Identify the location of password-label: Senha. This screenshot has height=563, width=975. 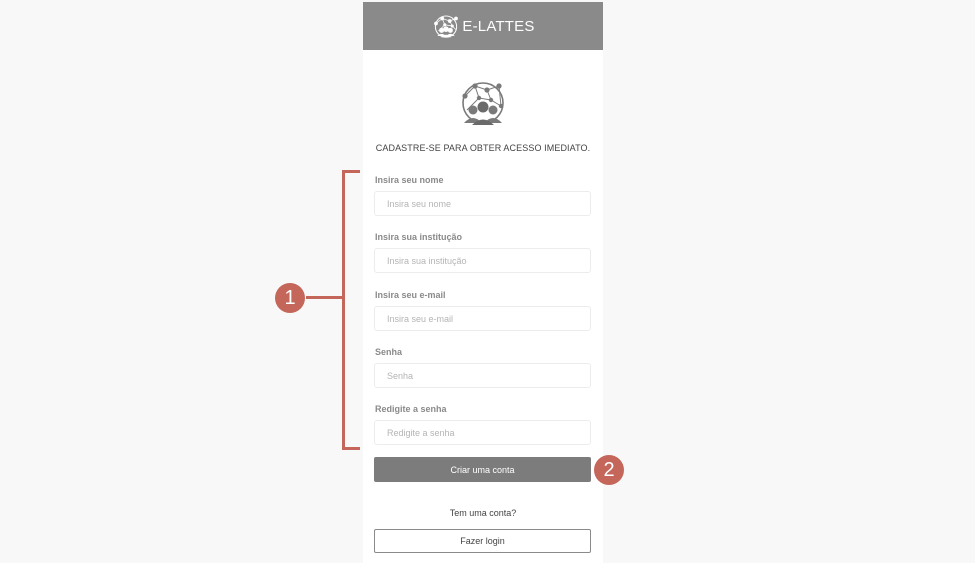
(389, 352).